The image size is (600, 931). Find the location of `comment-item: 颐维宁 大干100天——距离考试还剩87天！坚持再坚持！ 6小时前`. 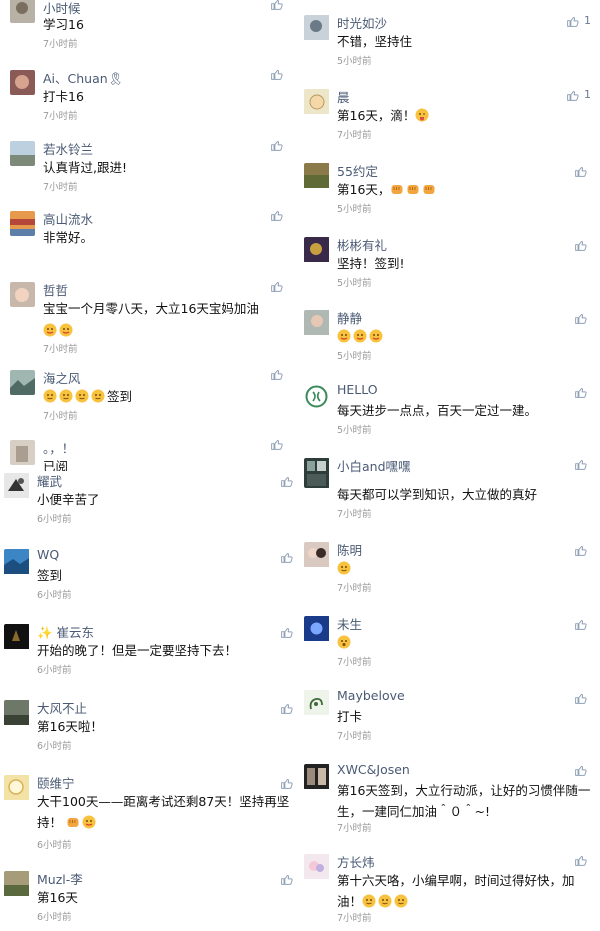

comment-item: 颐维宁 大干100天——距离考试还剩87天！坚持再坚持！ 6小时前 is located at coordinates (149, 818).